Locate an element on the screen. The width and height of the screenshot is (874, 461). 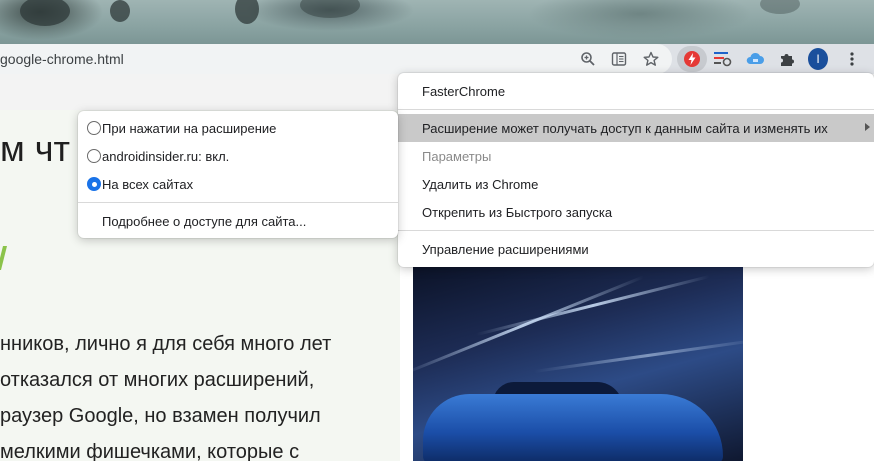
menu-item-label: Удалить из Chrome is located at coordinates (480, 184).